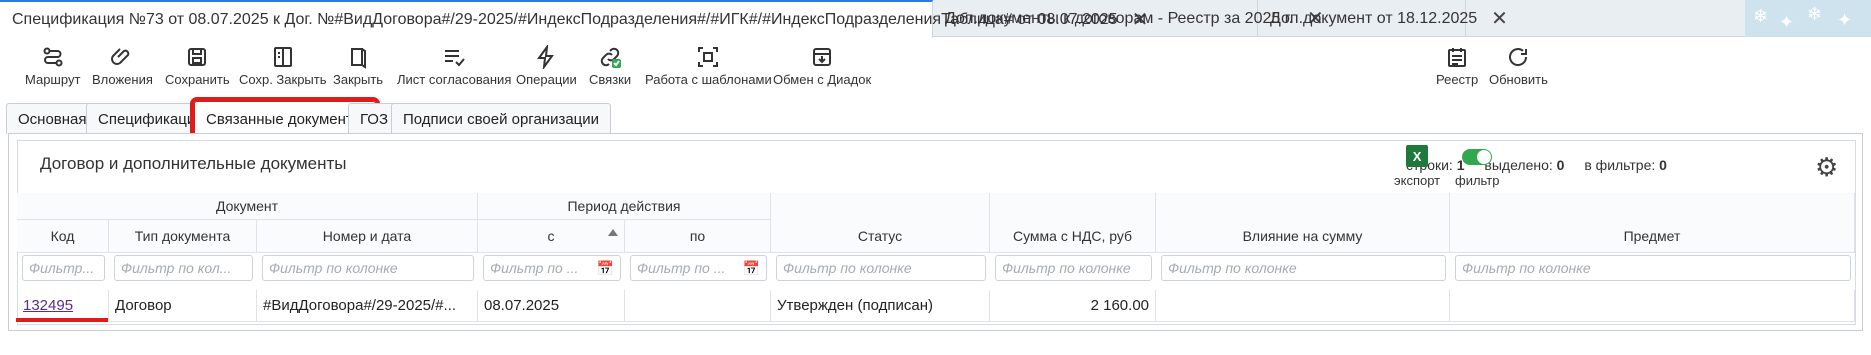  Describe the element at coordinates (1477, 166) in the screenshot. I see `filter-toggle: фильтр` at that location.